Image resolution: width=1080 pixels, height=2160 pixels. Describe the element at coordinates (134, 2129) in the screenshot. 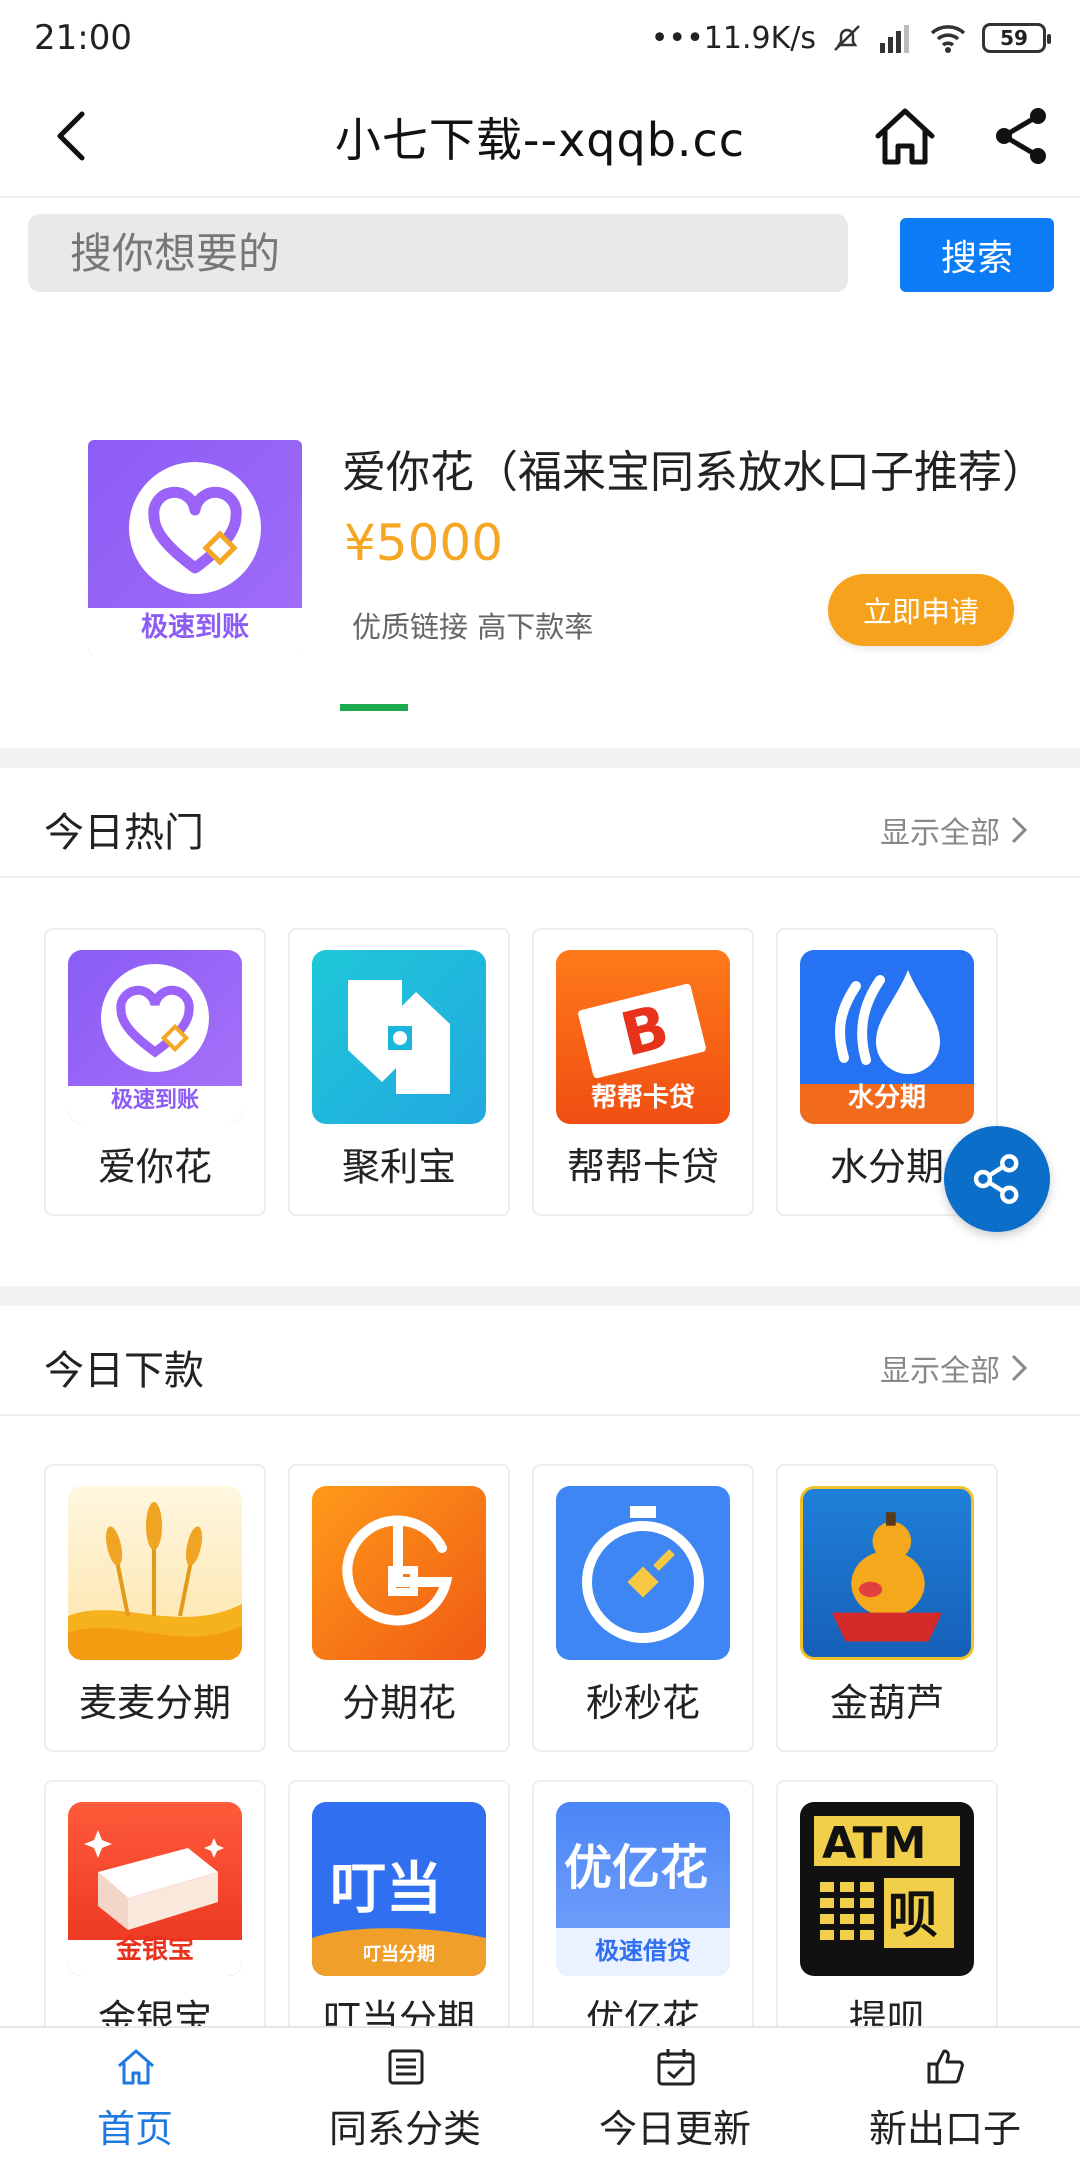

I see `tab-label: 首页` at that location.